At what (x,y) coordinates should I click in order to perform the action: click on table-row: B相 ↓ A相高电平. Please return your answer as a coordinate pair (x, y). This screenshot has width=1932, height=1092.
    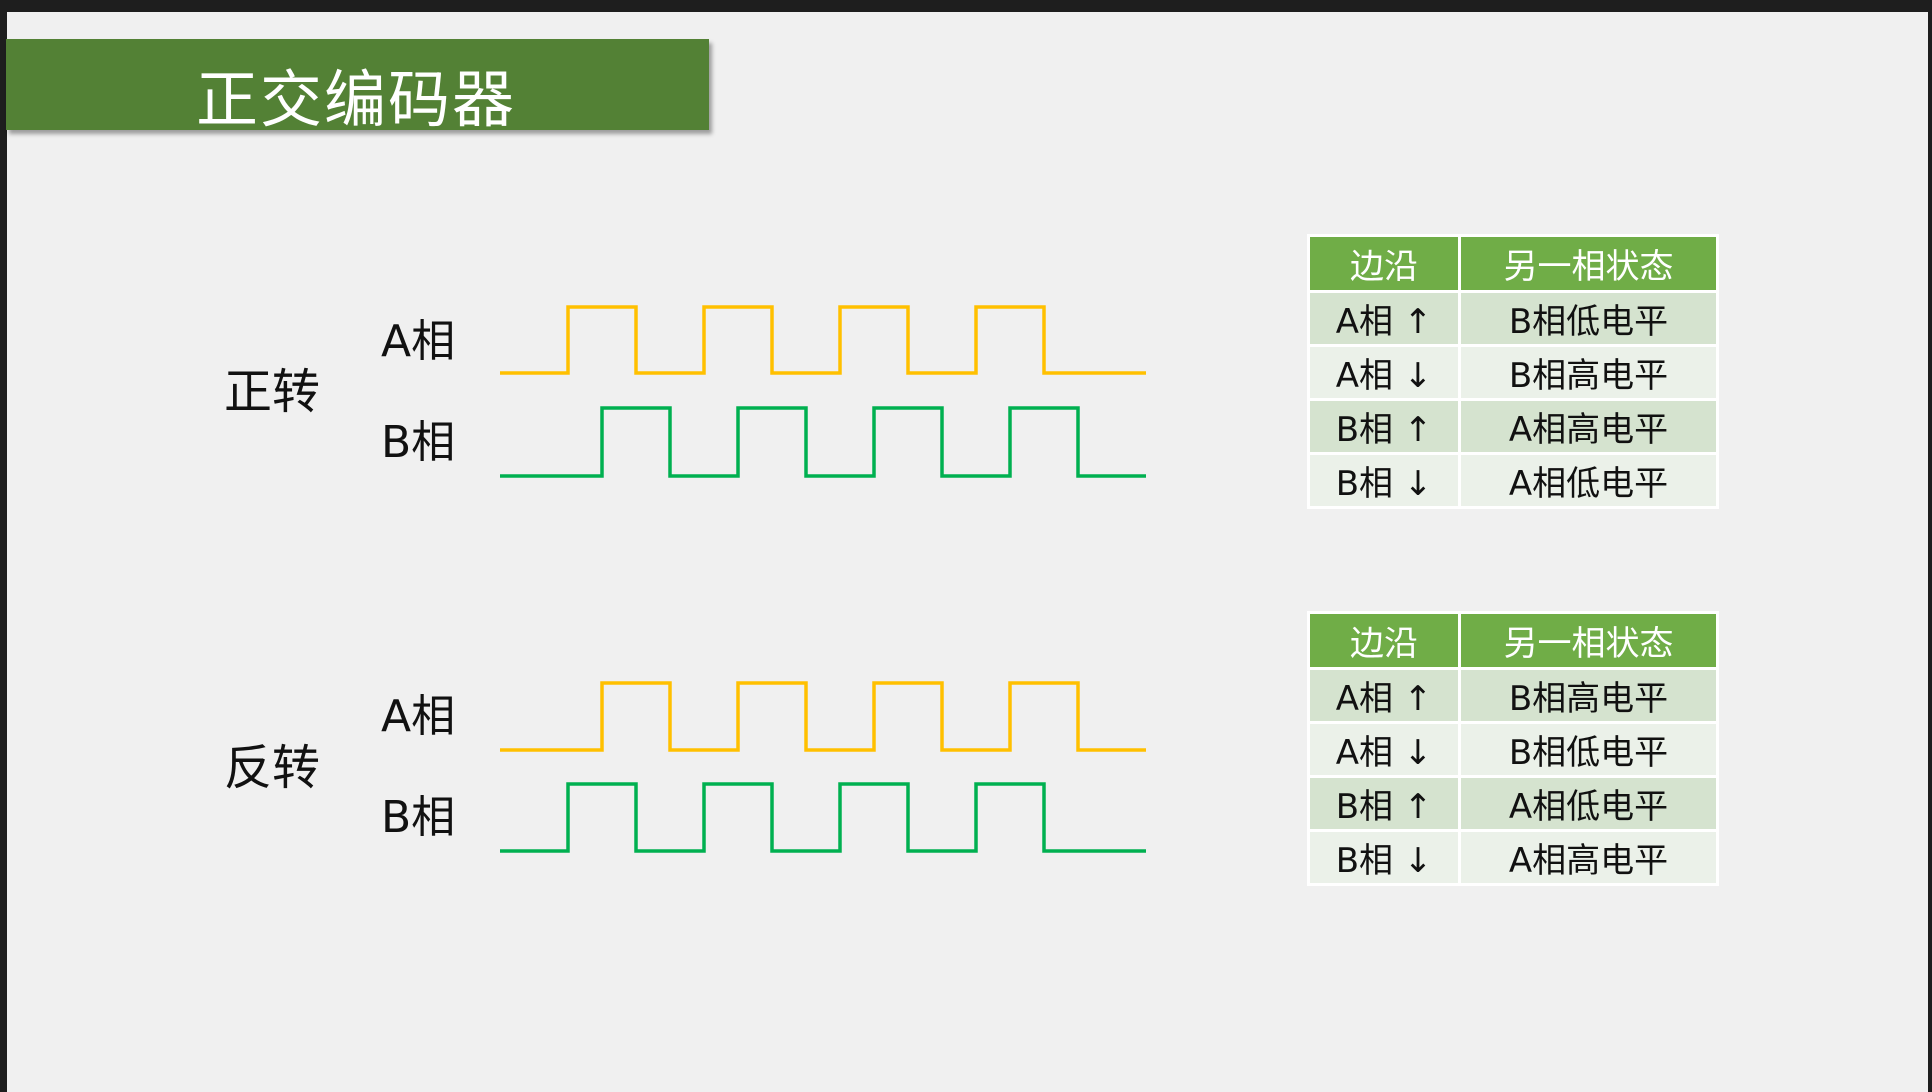
    Looking at the image, I should click on (1513, 857).